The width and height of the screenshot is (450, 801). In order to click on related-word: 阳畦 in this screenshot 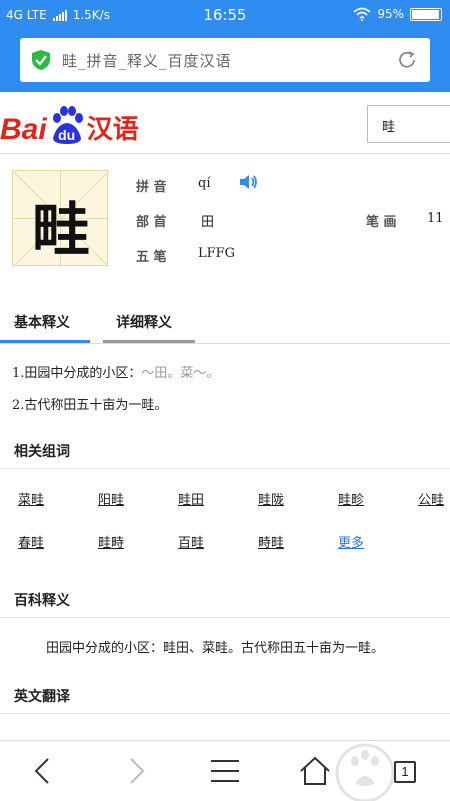, I will do `click(111, 498)`.